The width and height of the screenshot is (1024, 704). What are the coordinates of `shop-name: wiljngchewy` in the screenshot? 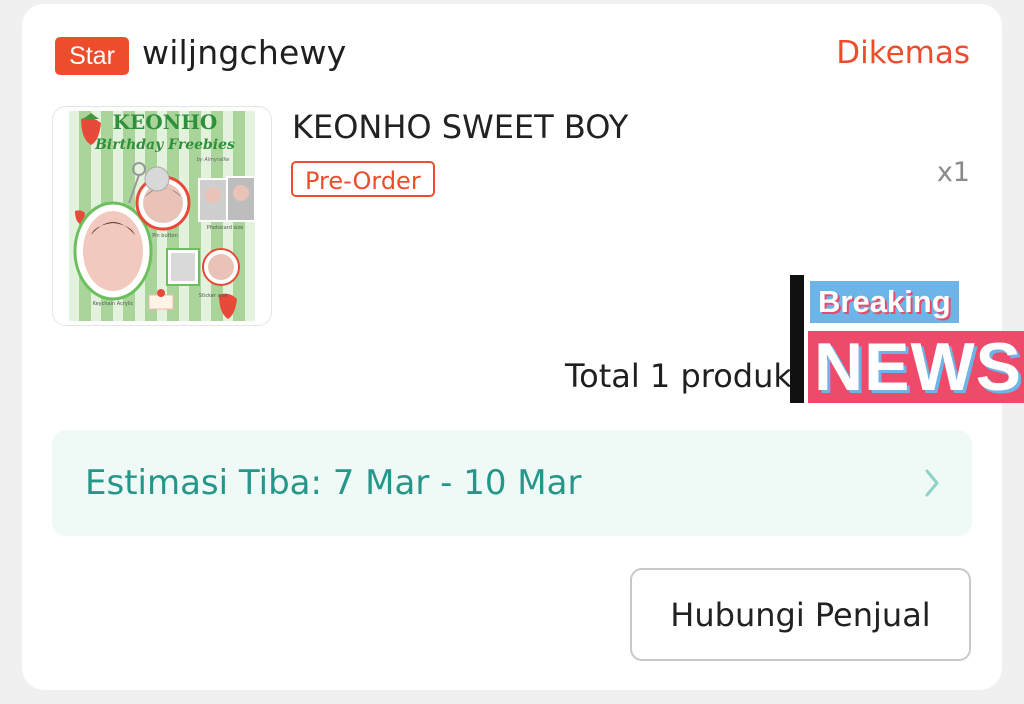 It's located at (244, 52).